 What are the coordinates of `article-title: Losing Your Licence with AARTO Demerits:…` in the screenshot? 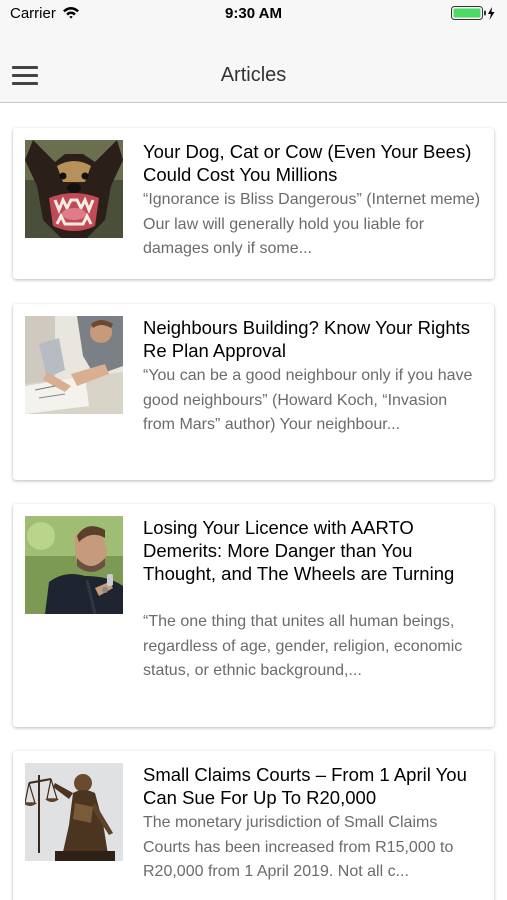 It's located at (299, 550).